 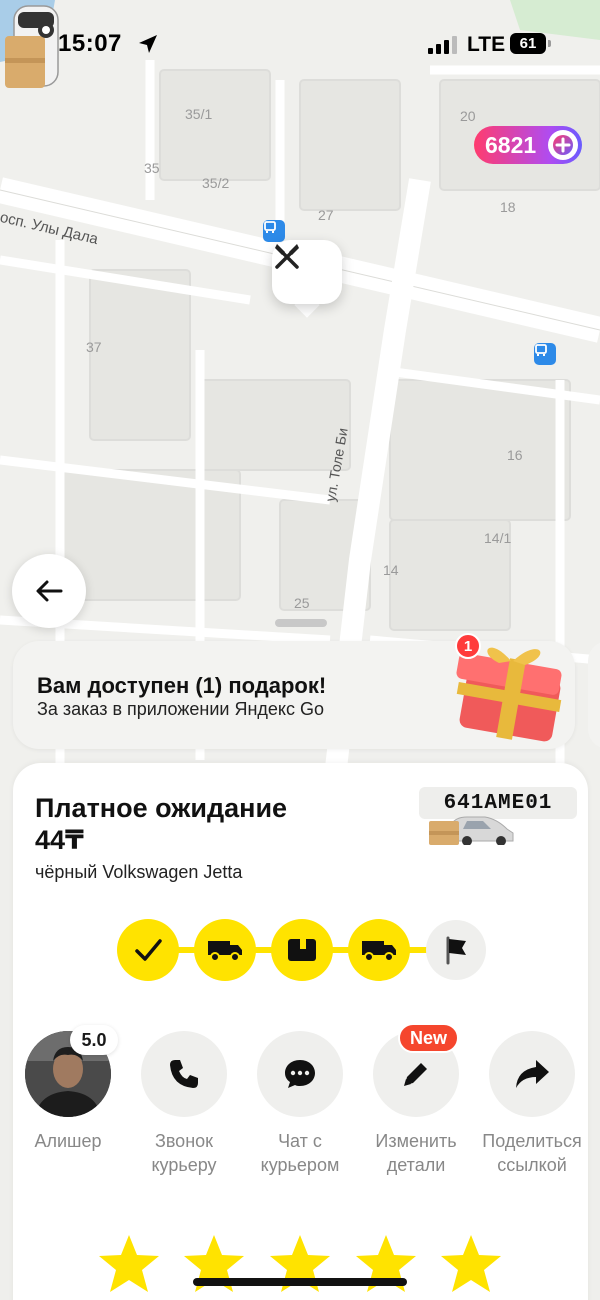 What do you see at coordinates (184, 1153) in the screenshot?
I see `call-courier-label: Звонок курьеру` at bounding box center [184, 1153].